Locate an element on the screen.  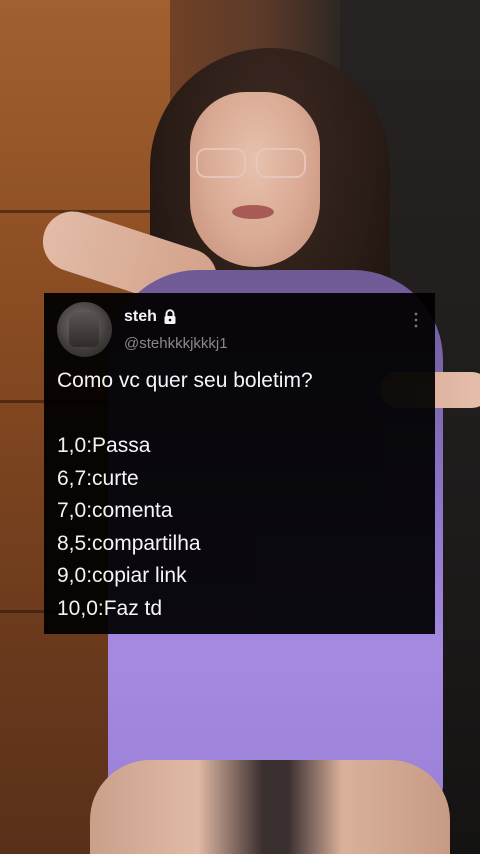
avatar is located at coordinates (84, 329).